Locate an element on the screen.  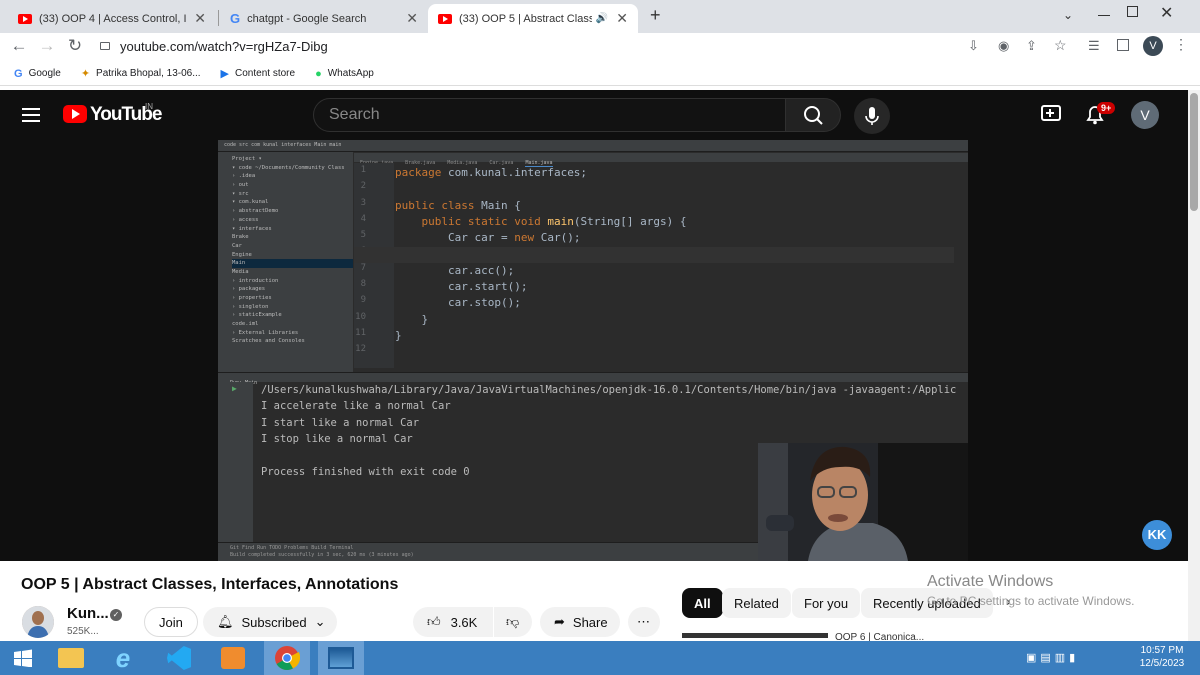
reading-list-icon: ☰ is located at coordinates (1094, 46).